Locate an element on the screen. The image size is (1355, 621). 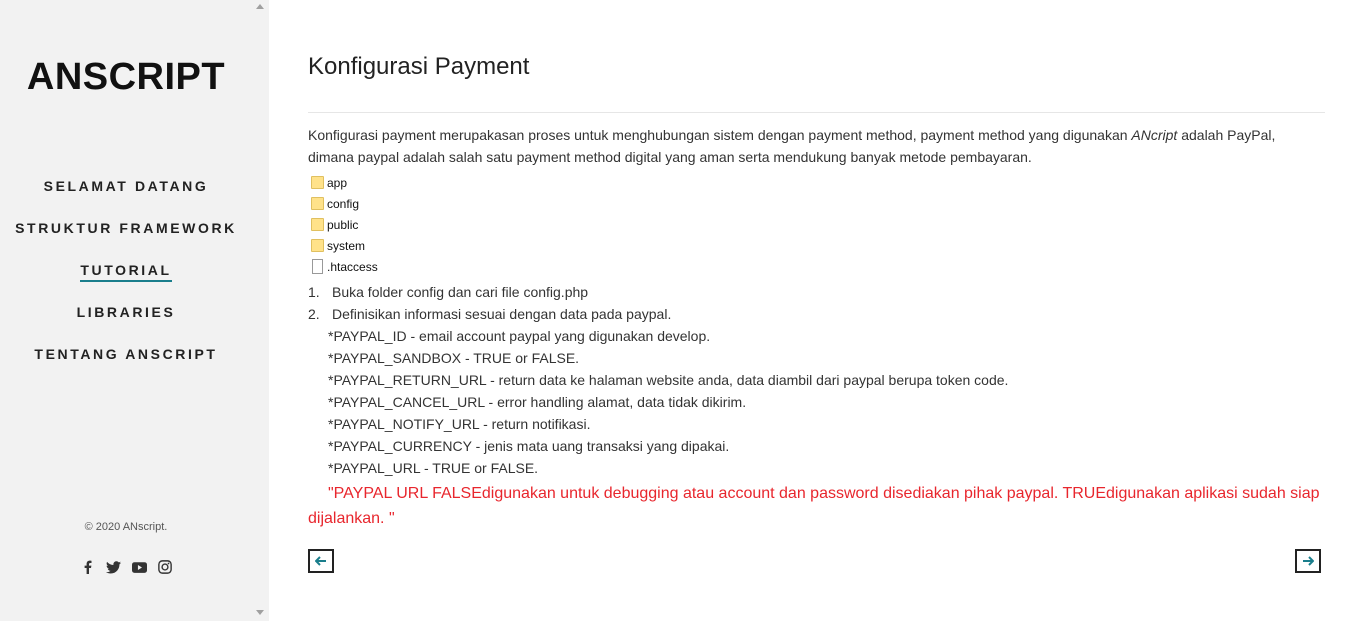
file-tree-item: app is located at coordinates (344, 182).